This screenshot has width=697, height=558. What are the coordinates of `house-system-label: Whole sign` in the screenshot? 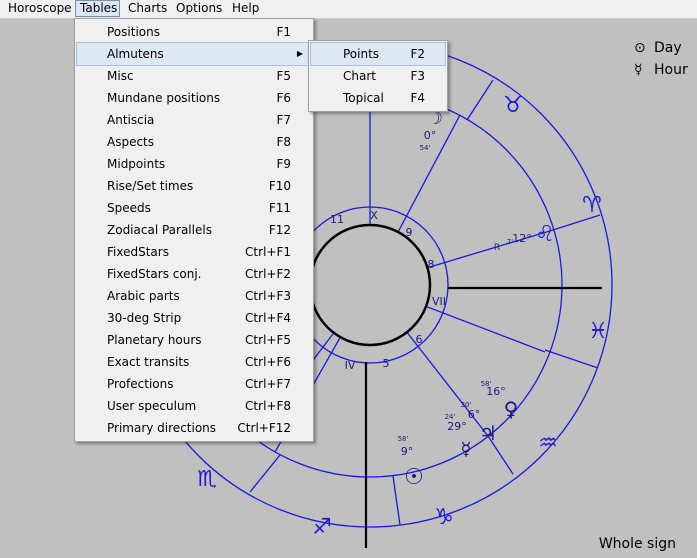 It's located at (637, 544).